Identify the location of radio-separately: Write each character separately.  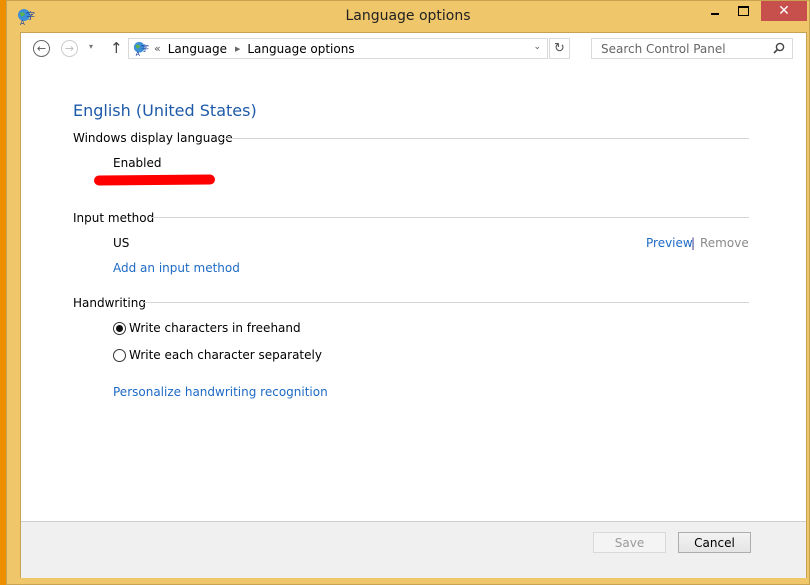
(217, 355).